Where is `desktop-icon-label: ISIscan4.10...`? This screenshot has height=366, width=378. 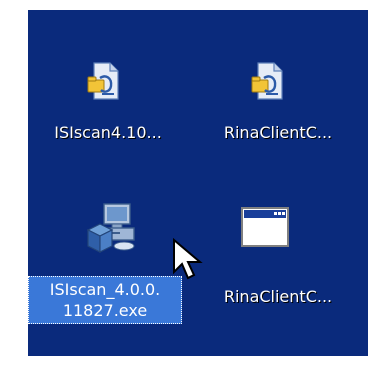
desktop-icon-label: ISIscan4.10... is located at coordinates (108, 133).